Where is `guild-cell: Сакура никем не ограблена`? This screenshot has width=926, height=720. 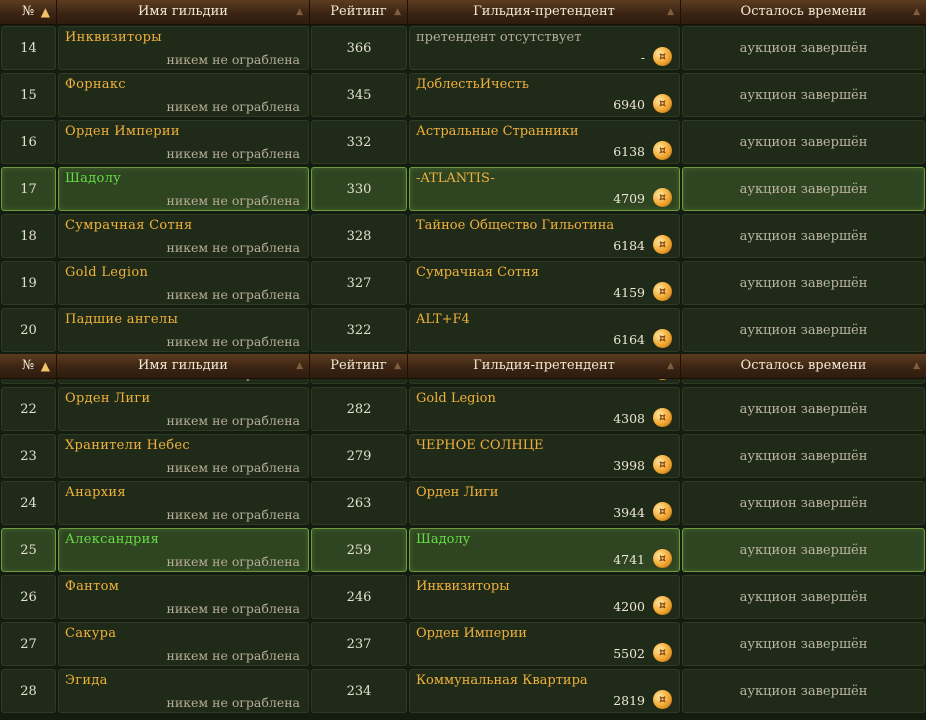 guild-cell: Сакура никем не ограблена is located at coordinates (183, 644).